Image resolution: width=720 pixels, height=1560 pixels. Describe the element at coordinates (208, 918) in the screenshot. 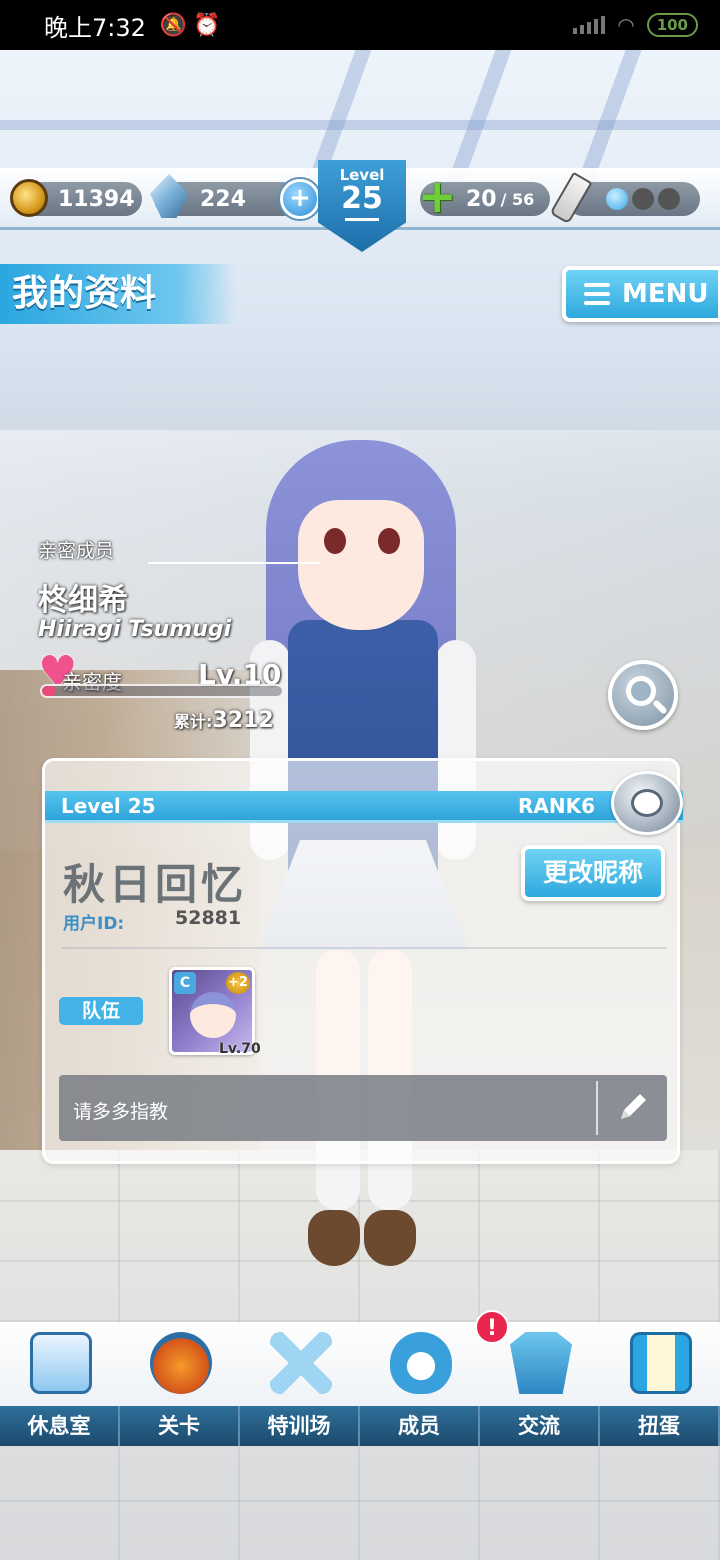

I see `user-id-value: 52881` at that location.